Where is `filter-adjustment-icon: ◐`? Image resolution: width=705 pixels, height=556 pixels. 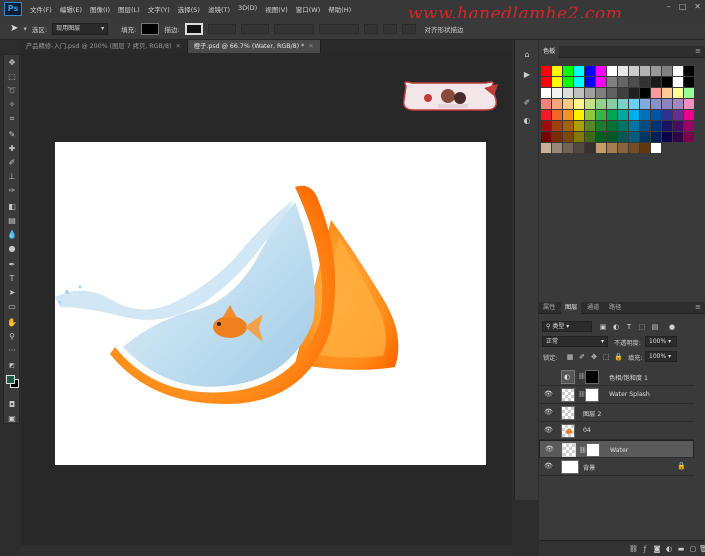 filter-adjustment-icon: ◐ is located at coordinates (616, 327).